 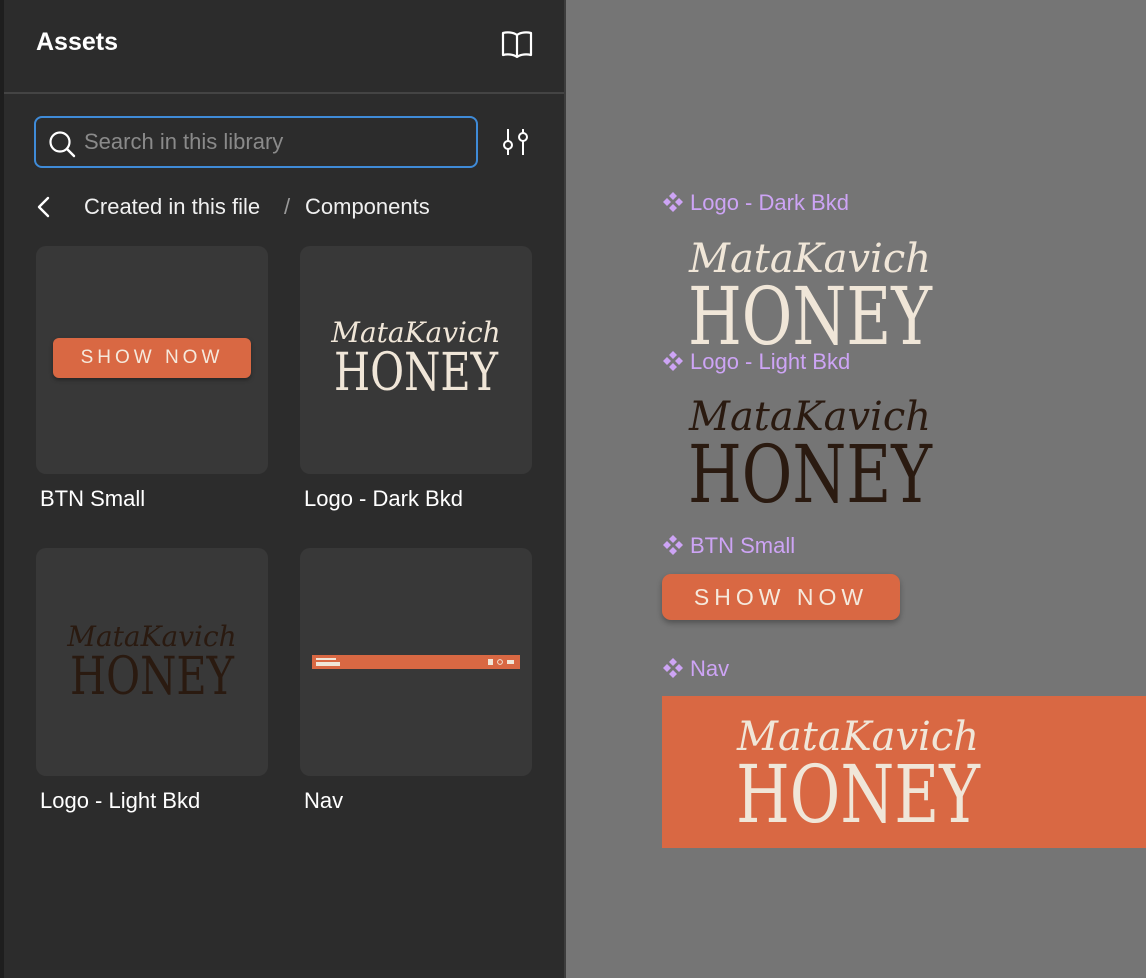 I want to click on nav-logo: MataKavich HONEY, so click(x=858, y=770).